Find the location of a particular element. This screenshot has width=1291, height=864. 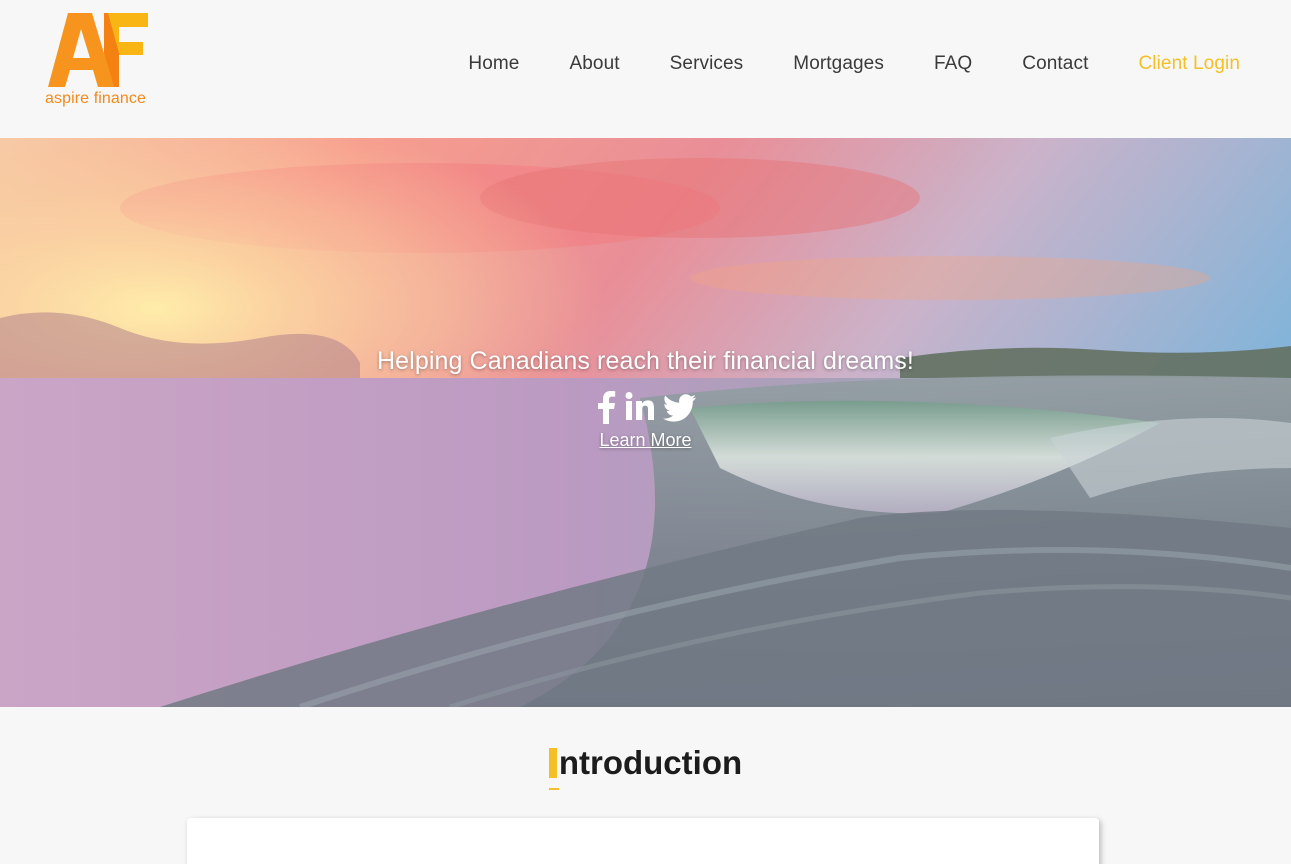

logo-link: aspire finance is located at coordinates (97, 61).